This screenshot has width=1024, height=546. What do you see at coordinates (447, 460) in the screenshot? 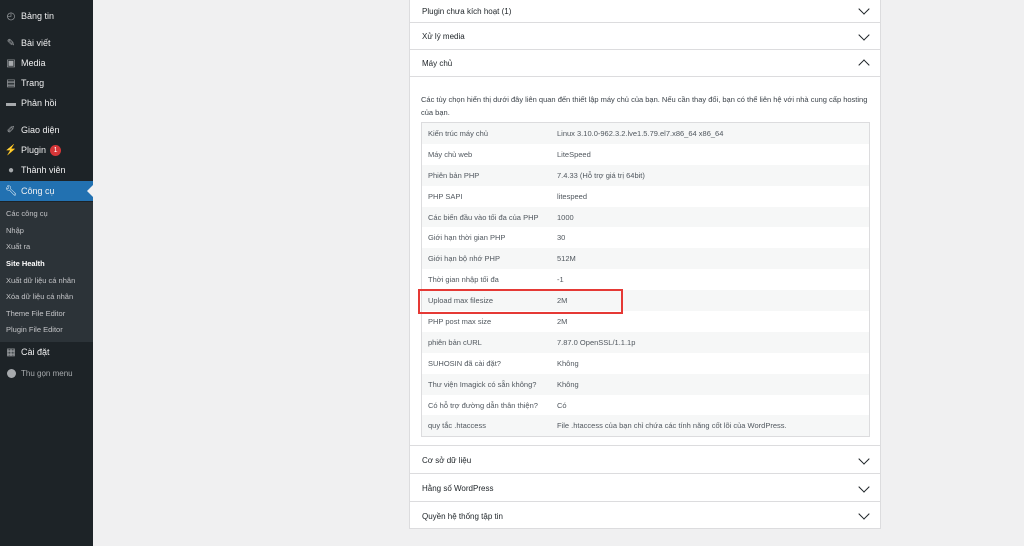
I see `panel-title: Cơ sở dữ liệu` at bounding box center [447, 460].